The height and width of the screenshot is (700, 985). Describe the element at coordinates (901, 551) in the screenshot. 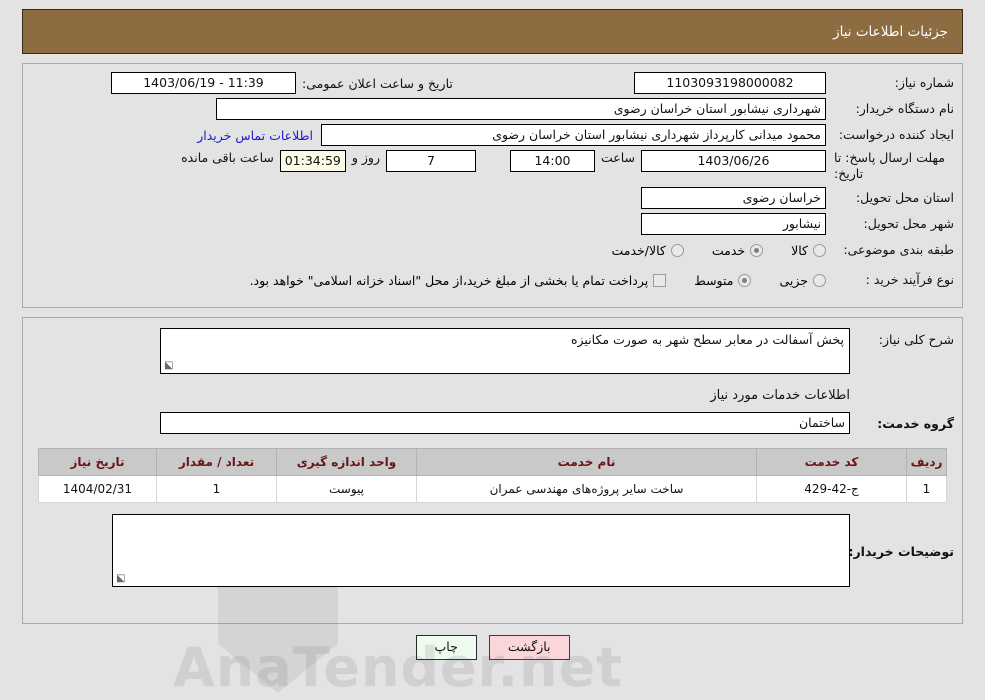

I see `buyer-notes-label: توضیحات خریدار:` at that location.